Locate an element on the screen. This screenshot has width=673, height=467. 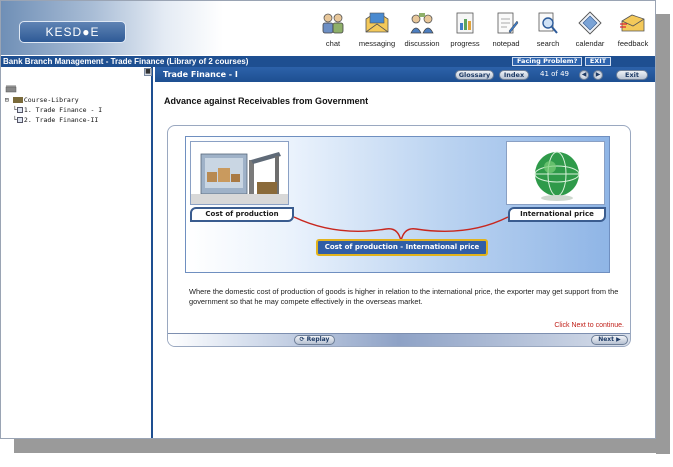
feedback-tool: feedback is located at coordinates (631, 31).